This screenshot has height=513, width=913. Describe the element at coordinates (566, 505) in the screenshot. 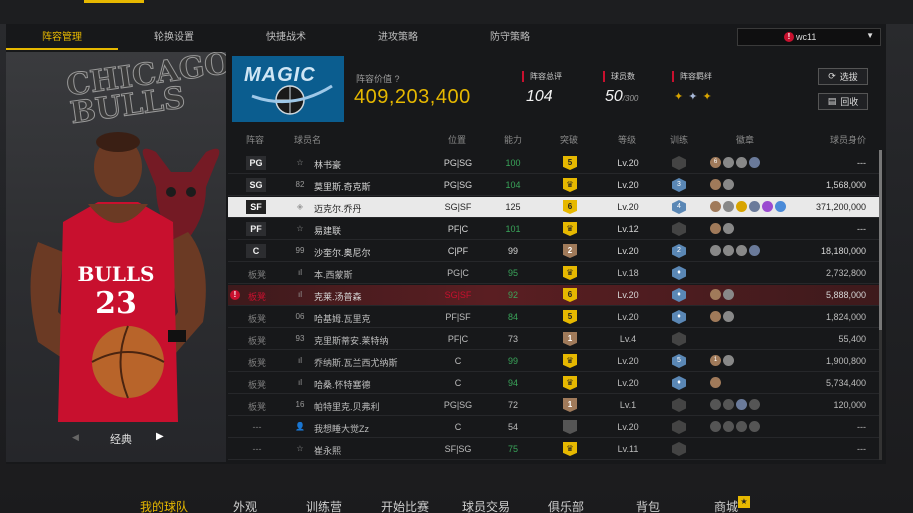

I see `nav-club: 俱乐部` at that location.